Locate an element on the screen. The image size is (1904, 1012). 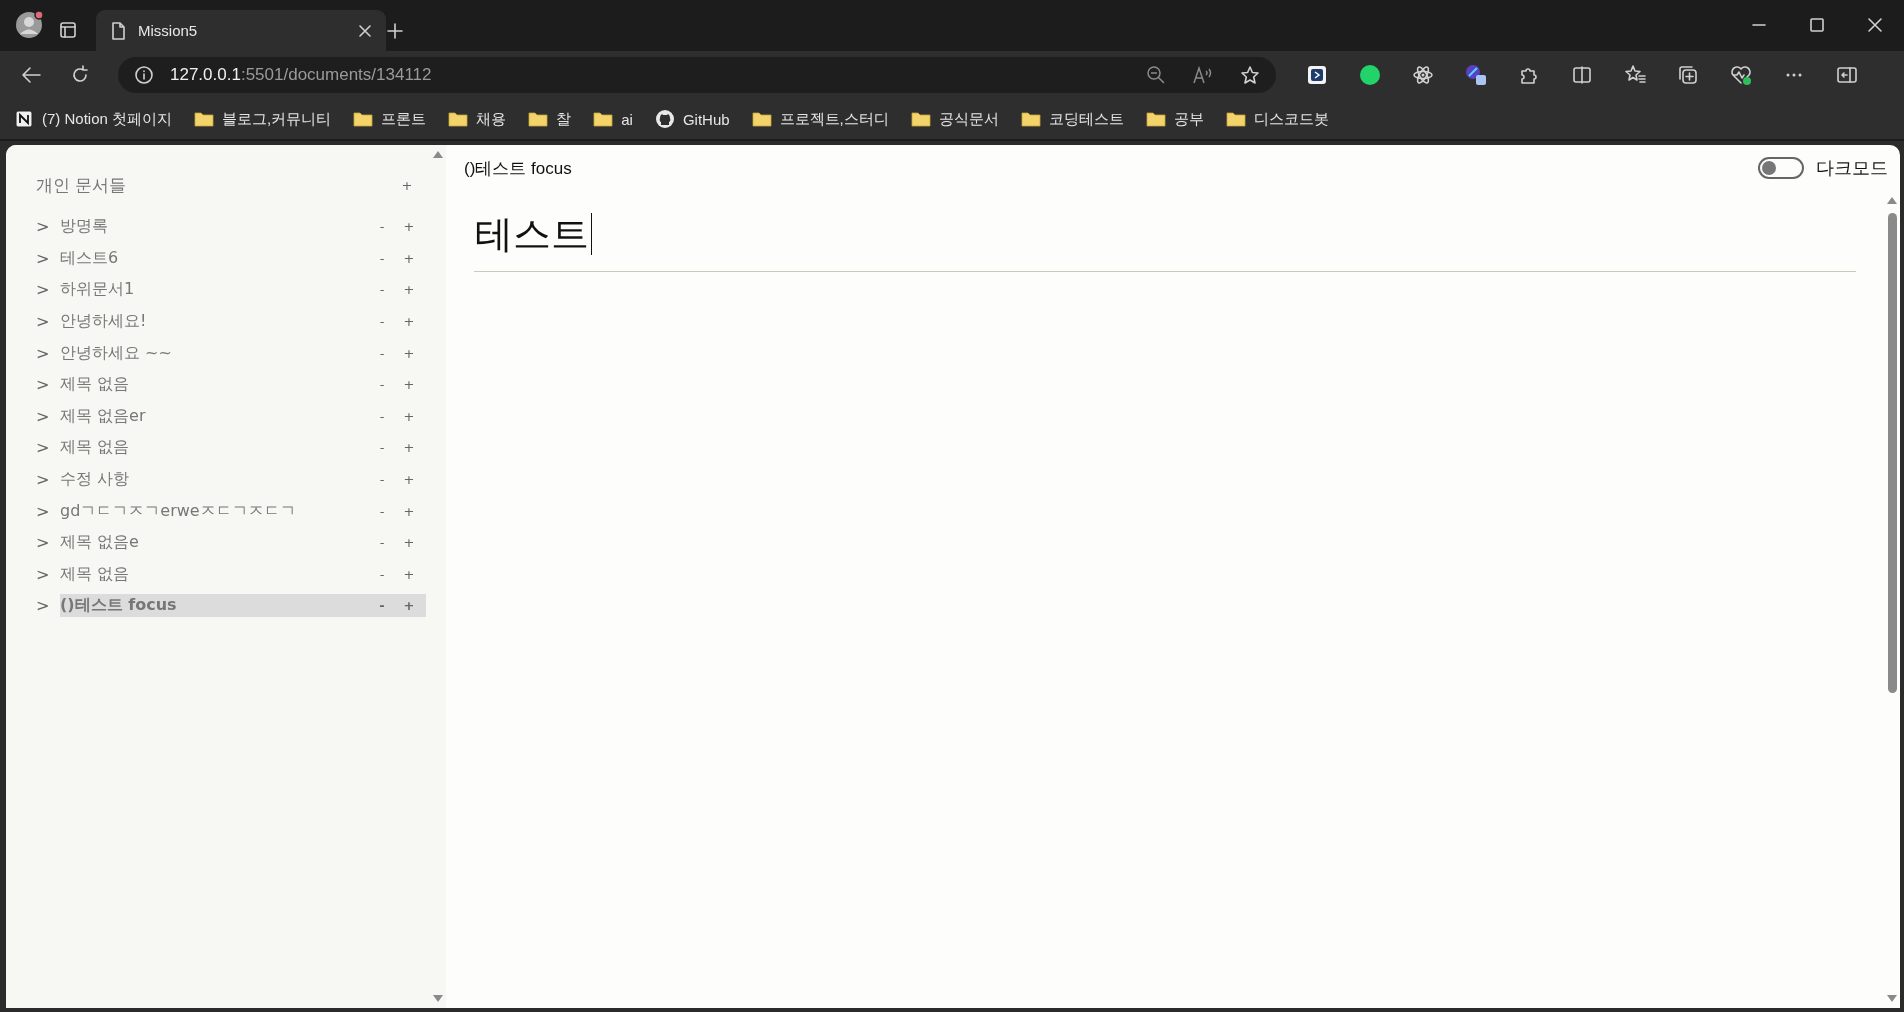
document-item: 테스트6 - + is located at coordinates (243, 258).